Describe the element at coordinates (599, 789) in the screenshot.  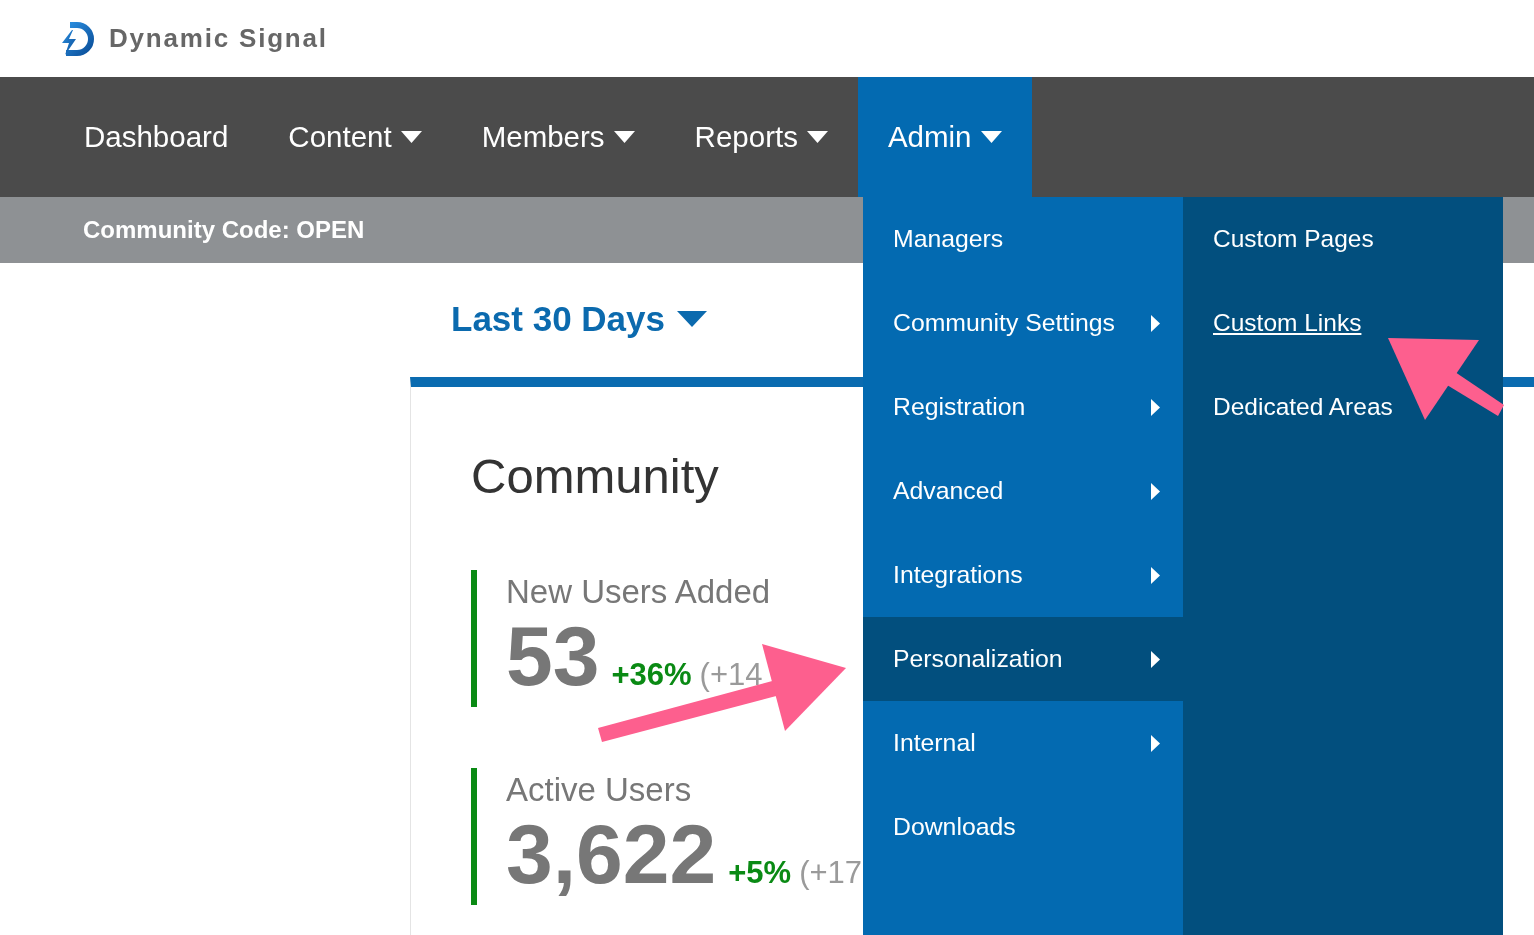
I see `metric-label: Active Users` at that location.